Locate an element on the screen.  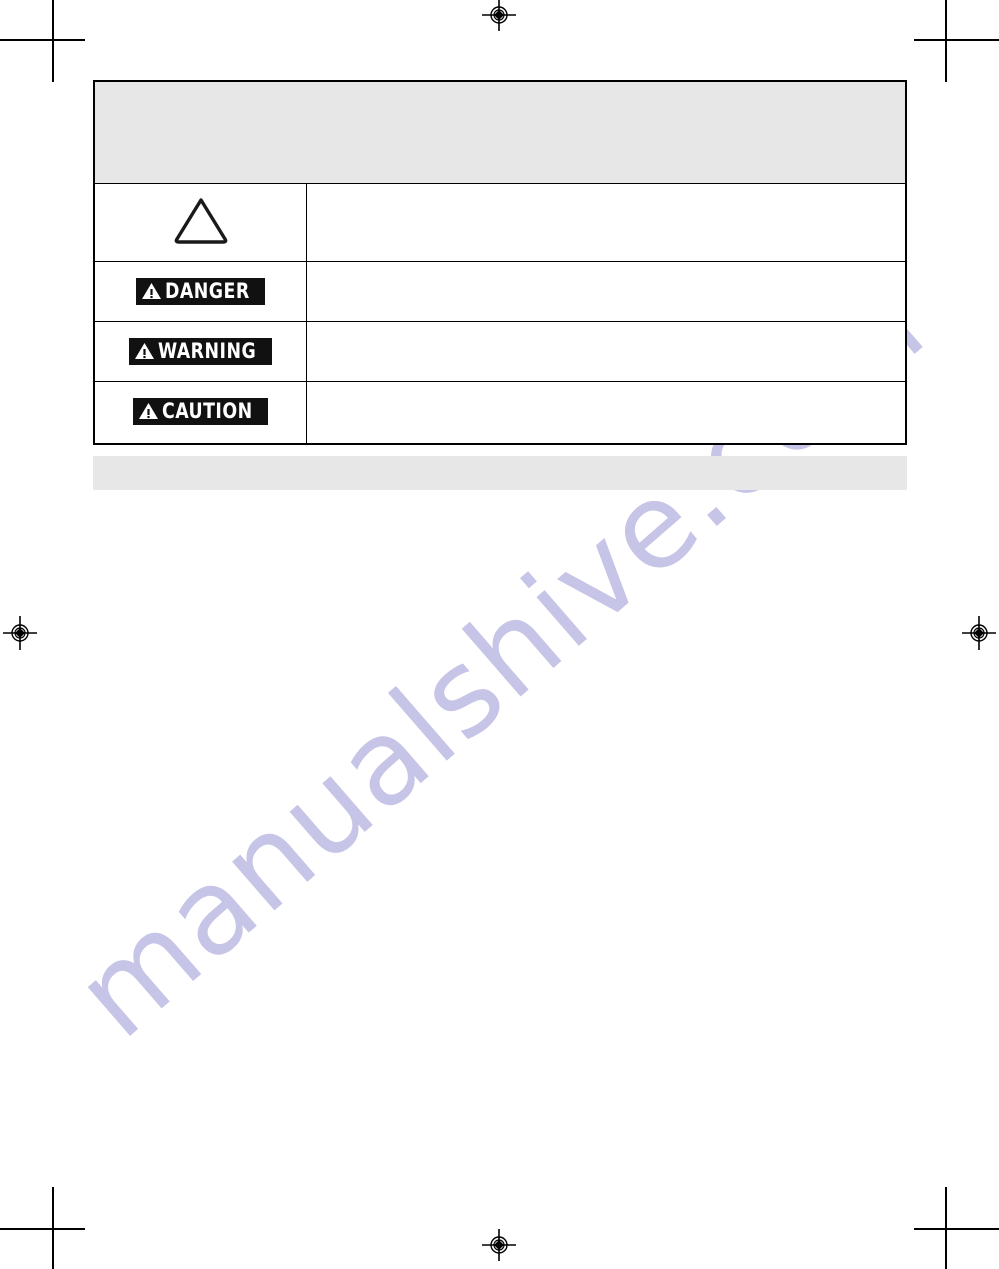
description-cell-safety-alert is located at coordinates (606, 222).